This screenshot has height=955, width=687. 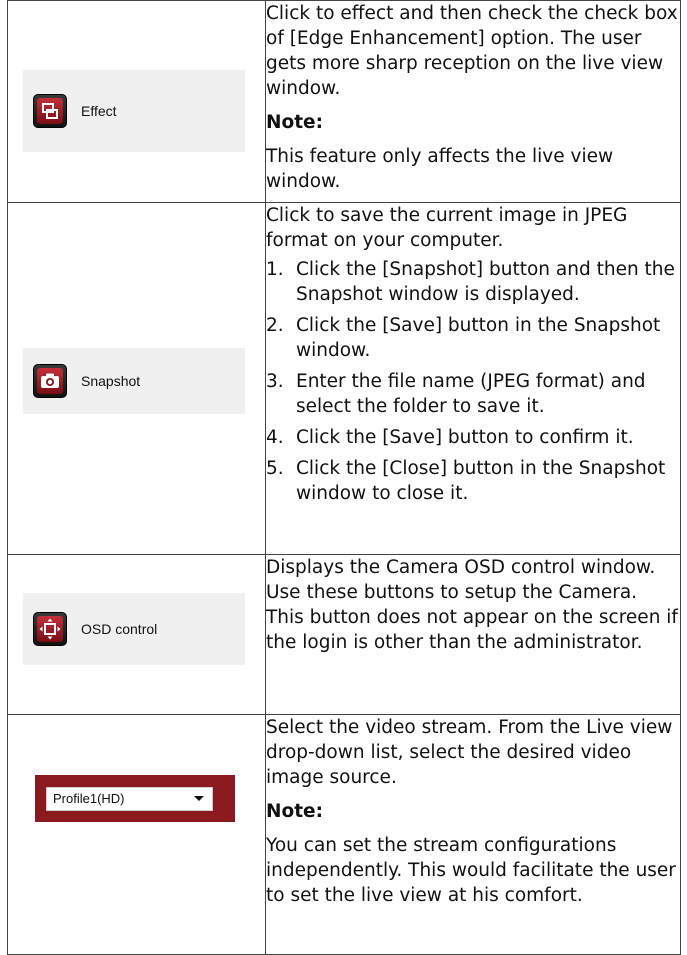 What do you see at coordinates (294, 122) in the screenshot?
I see `effect-note-label: Note:` at bounding box center [294, 122].